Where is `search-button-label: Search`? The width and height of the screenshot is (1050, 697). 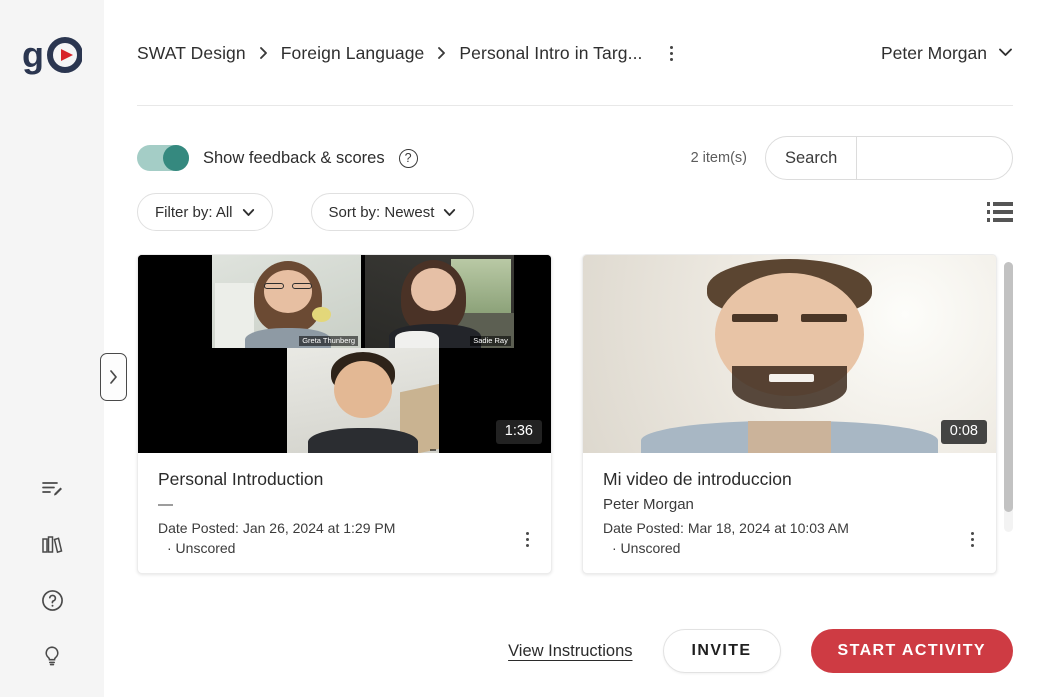 search-button-label: Search is located at coordinates (812, 158).